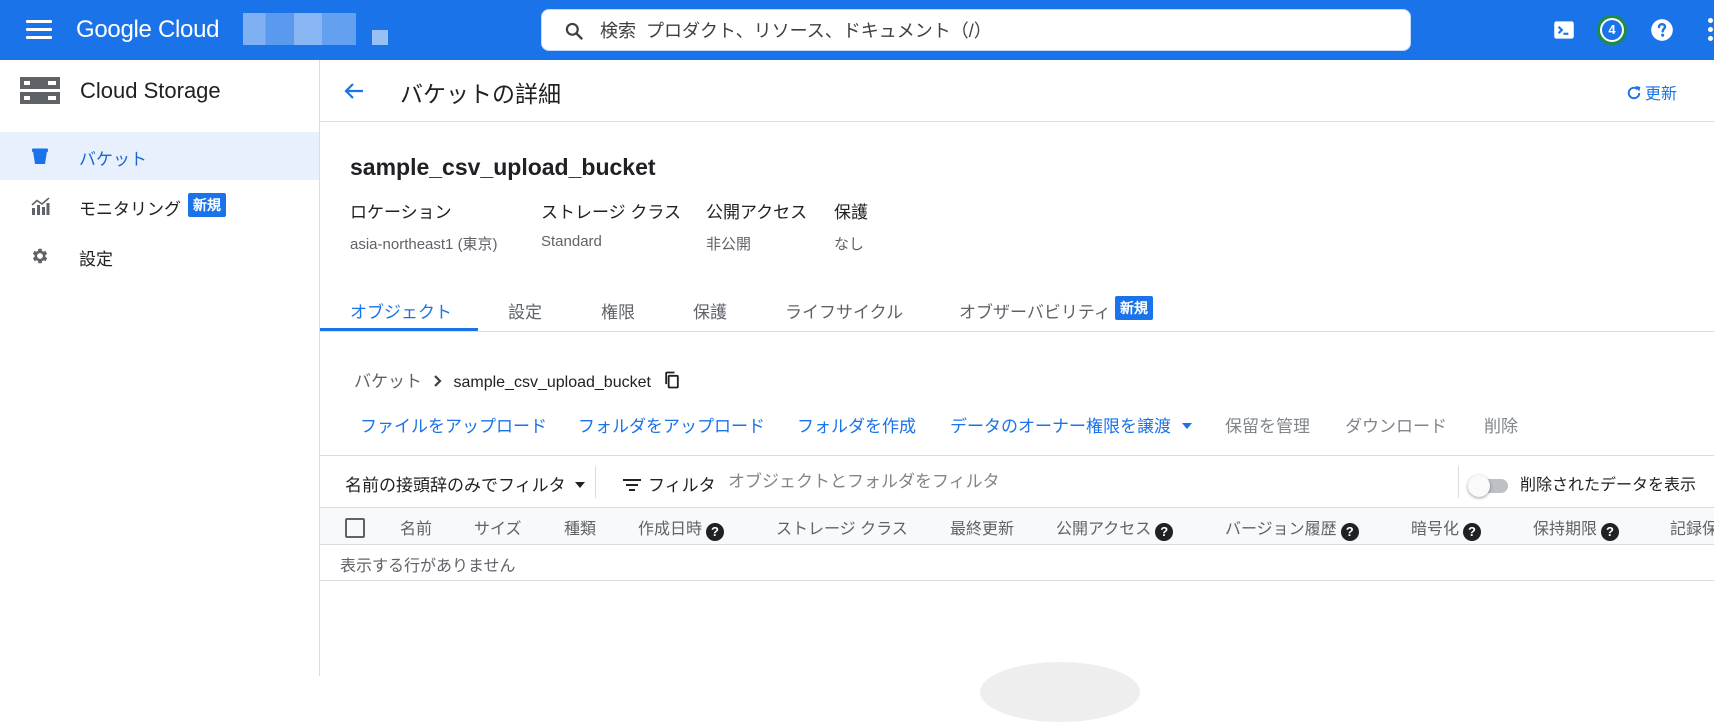 This screenshot has width=1714, height=722. I want to click on sidebar-item-label: モニタリング, so click(130, 209).